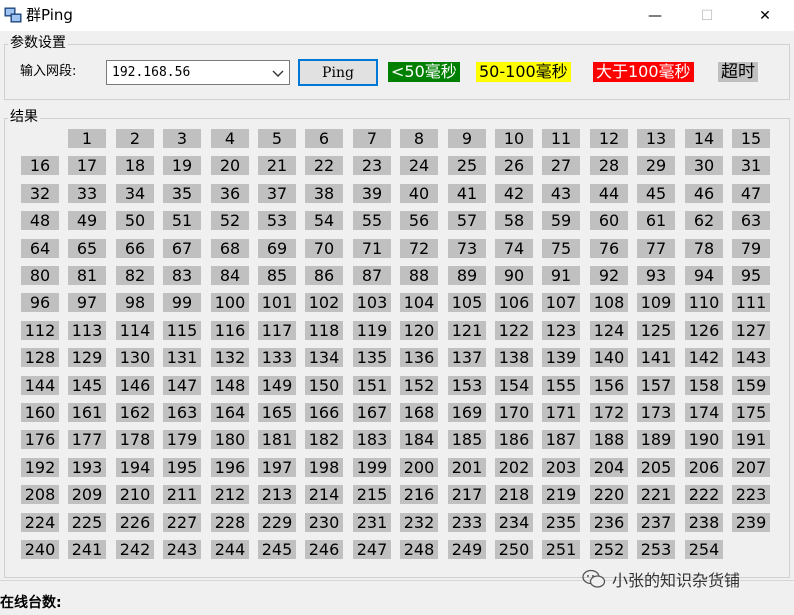  Describe the element at coordinates (40, 467) in the screenshot. I see `ip-cell: 192` at that location.